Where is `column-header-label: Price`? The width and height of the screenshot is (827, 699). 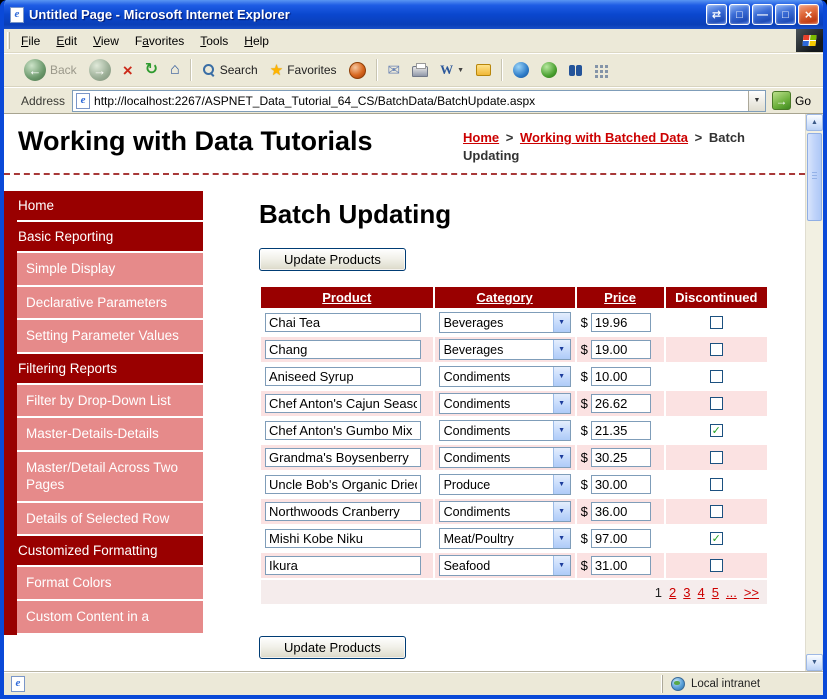
column-header-label: Price is located at coordinates (620, 297).